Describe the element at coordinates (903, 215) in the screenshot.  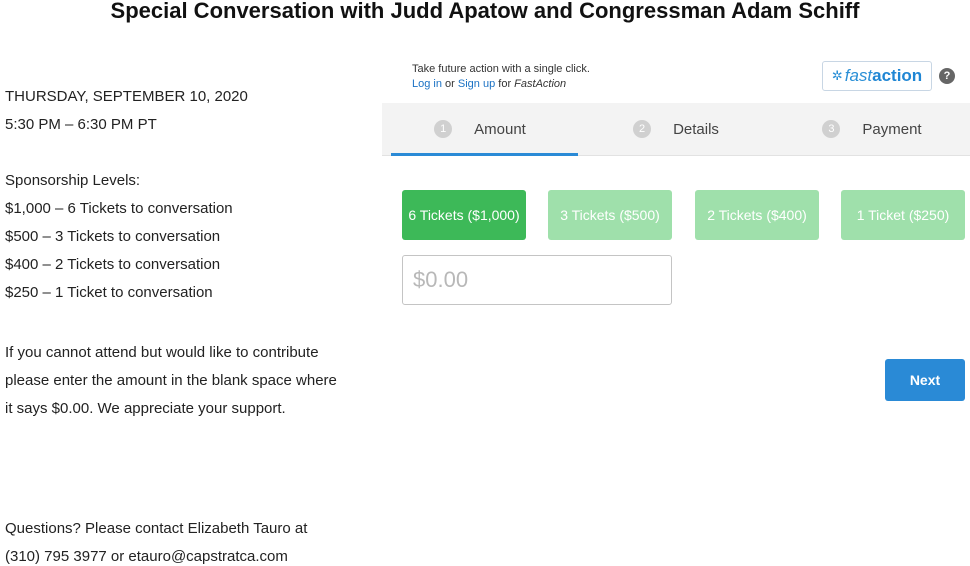
I see `ticket-1-button: 1 Ticket ($250)` at that location.